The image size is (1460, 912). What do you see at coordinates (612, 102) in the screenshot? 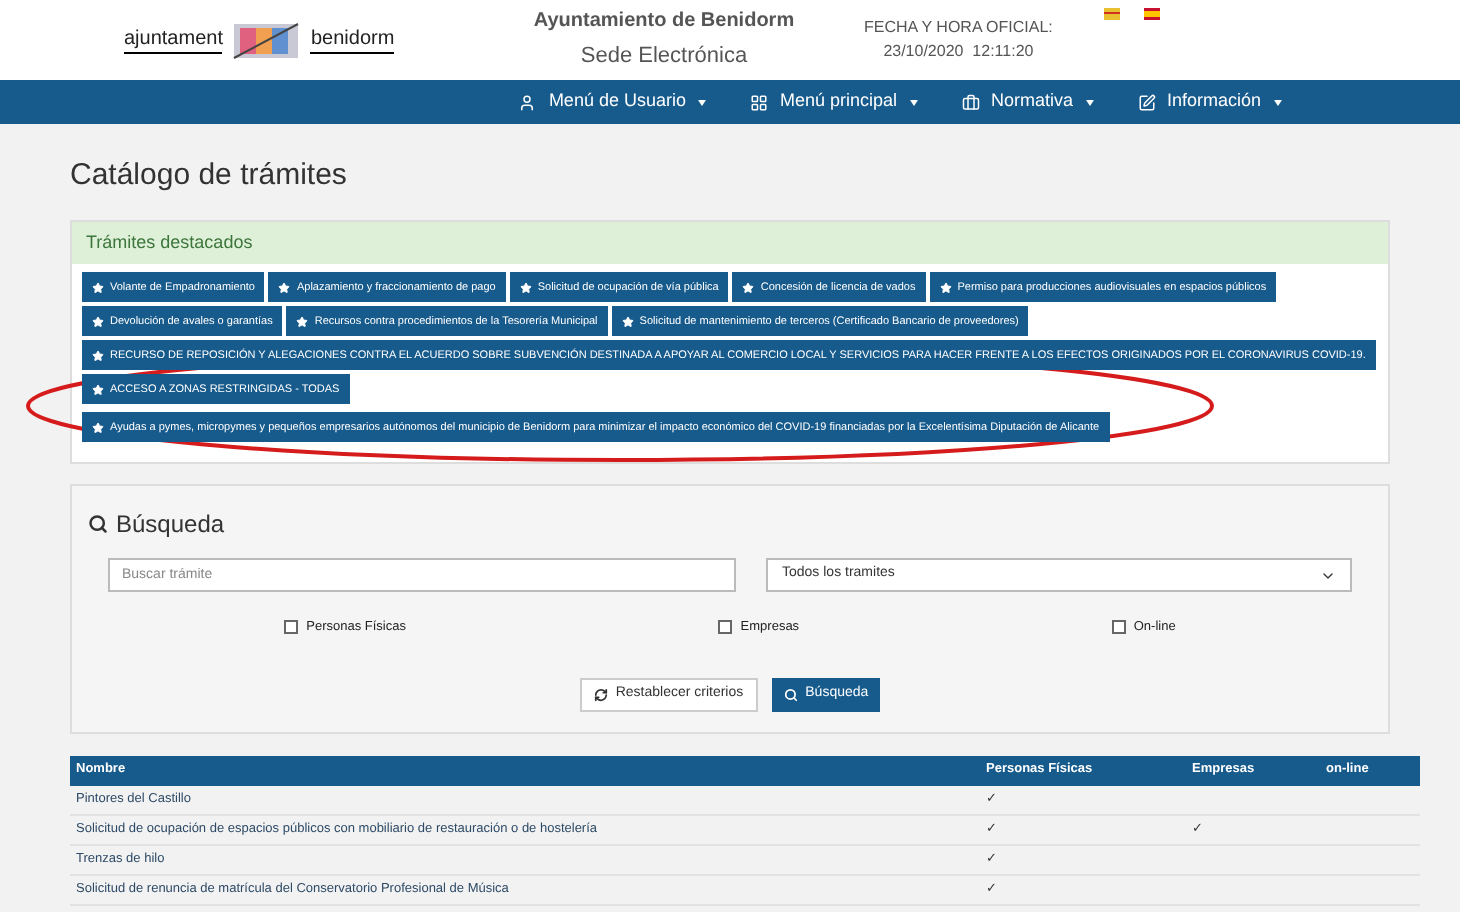
I see `nav-menu: Menú de Usuario` at bounding box center [612, 102].